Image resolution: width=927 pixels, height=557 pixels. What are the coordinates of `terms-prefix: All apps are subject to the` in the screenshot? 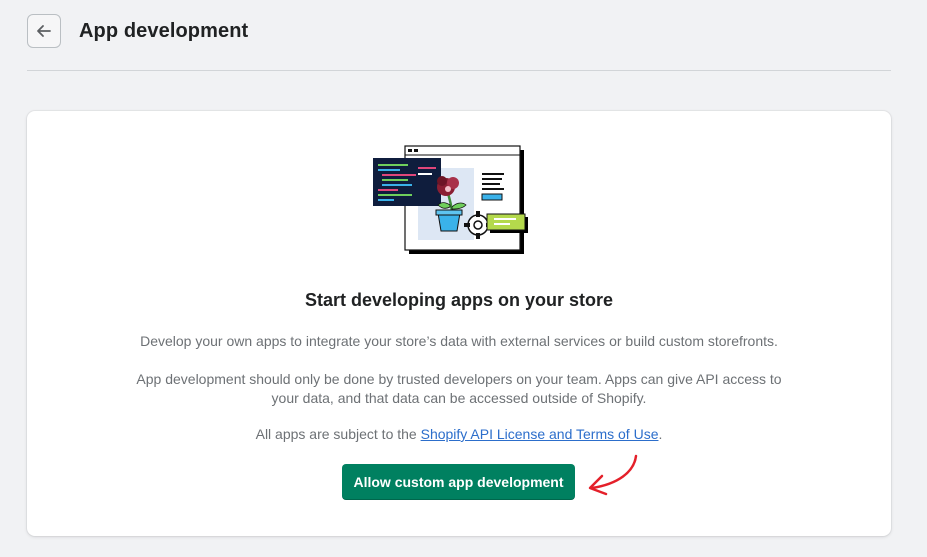 It's located at (338, 434).